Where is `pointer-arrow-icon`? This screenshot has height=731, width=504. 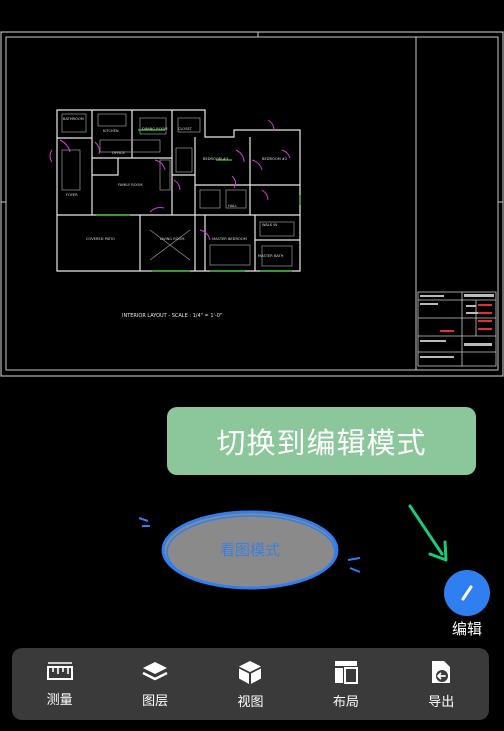 pointer-arrow-icon is located at coordinates (428, 533).